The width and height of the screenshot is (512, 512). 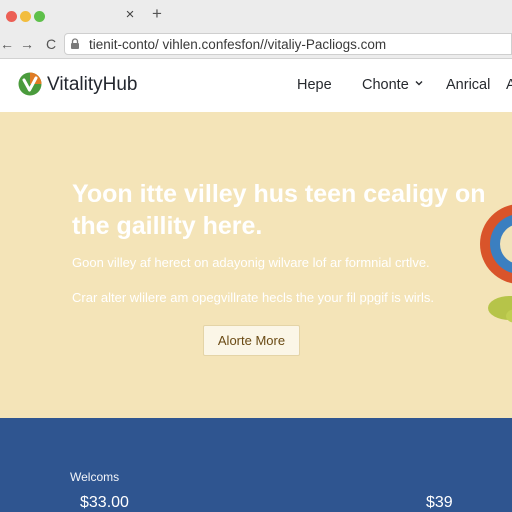 What do you see at coordinates (509, 85) in the screenshot?
I see `nav-link-truncated: A` at bounding box center [509, 85].